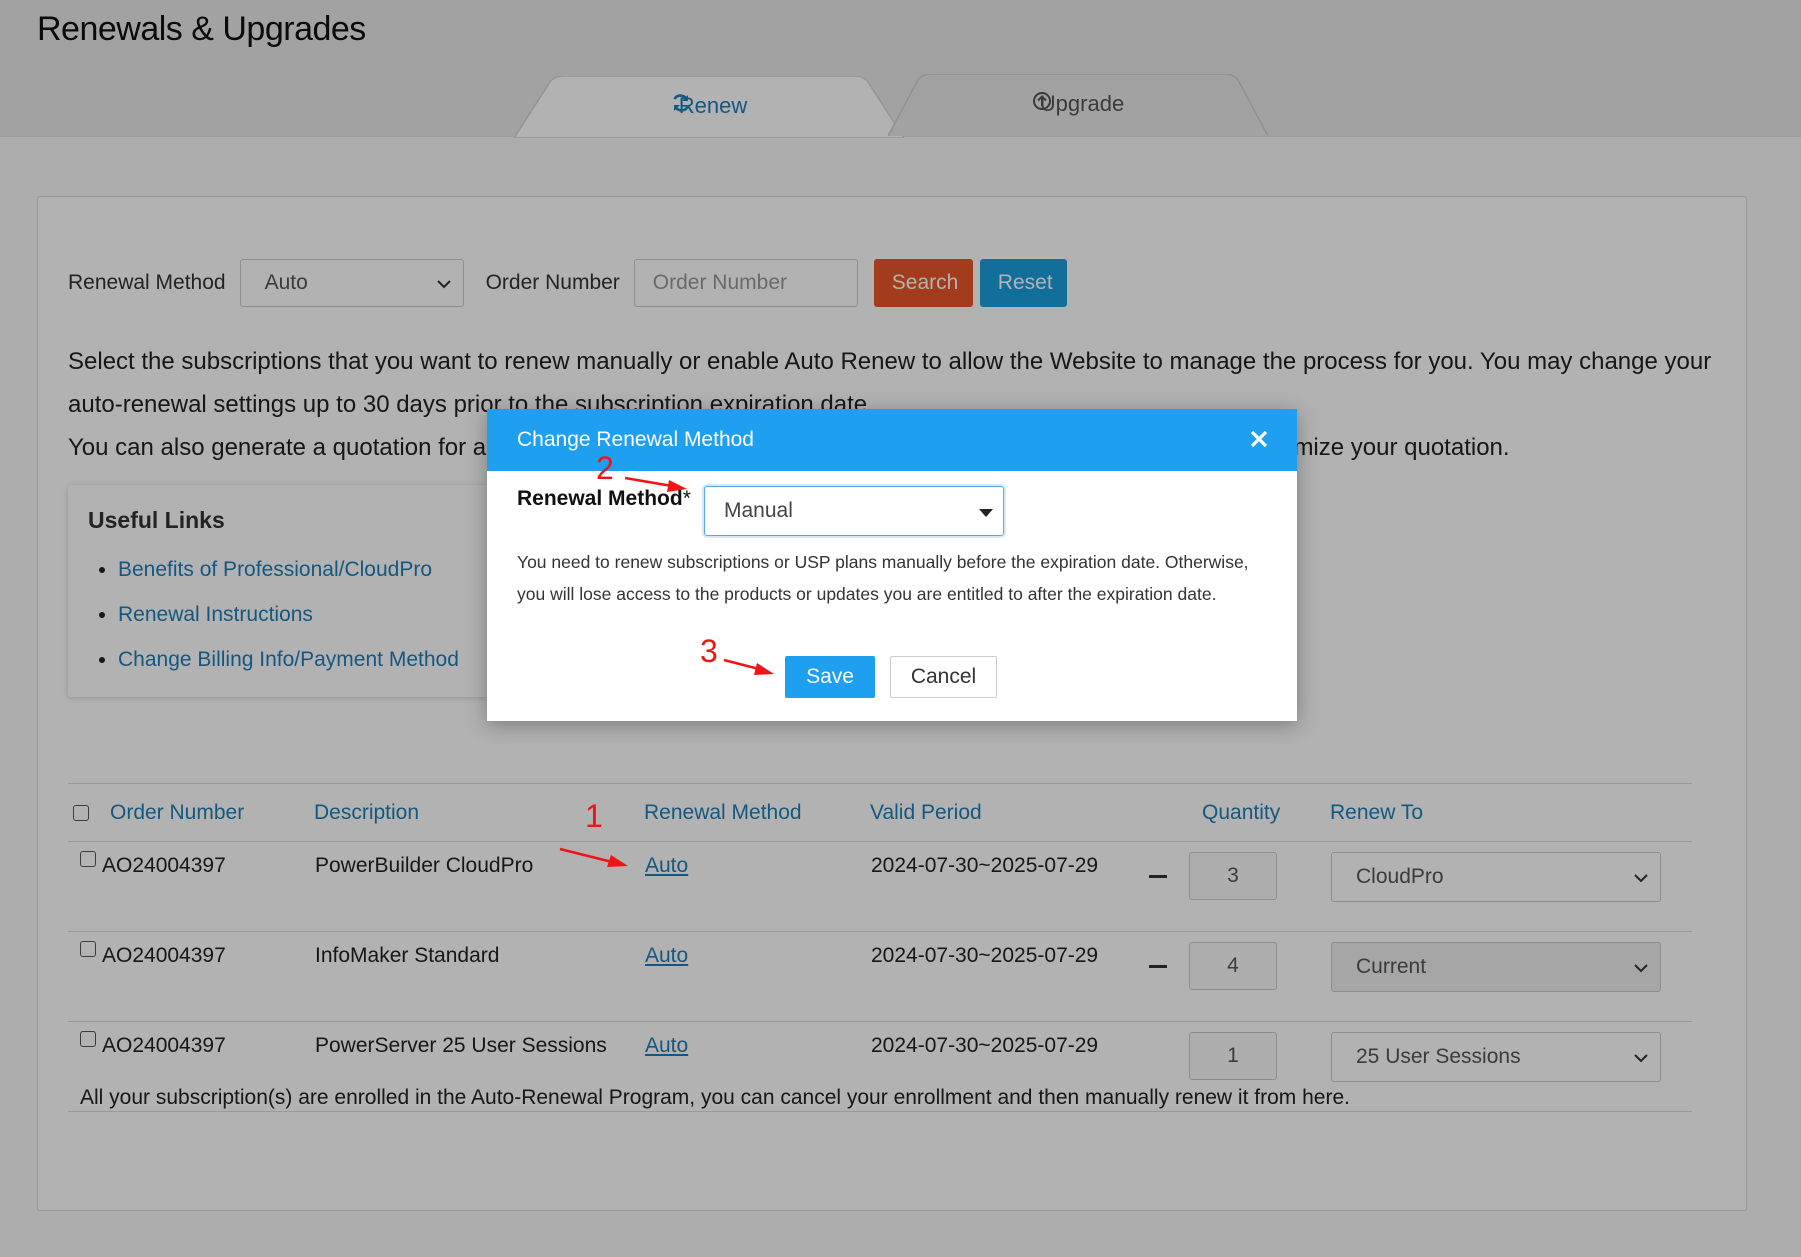  I want to click on dialog-renewal-method-select: Manual, so click(854, 511).